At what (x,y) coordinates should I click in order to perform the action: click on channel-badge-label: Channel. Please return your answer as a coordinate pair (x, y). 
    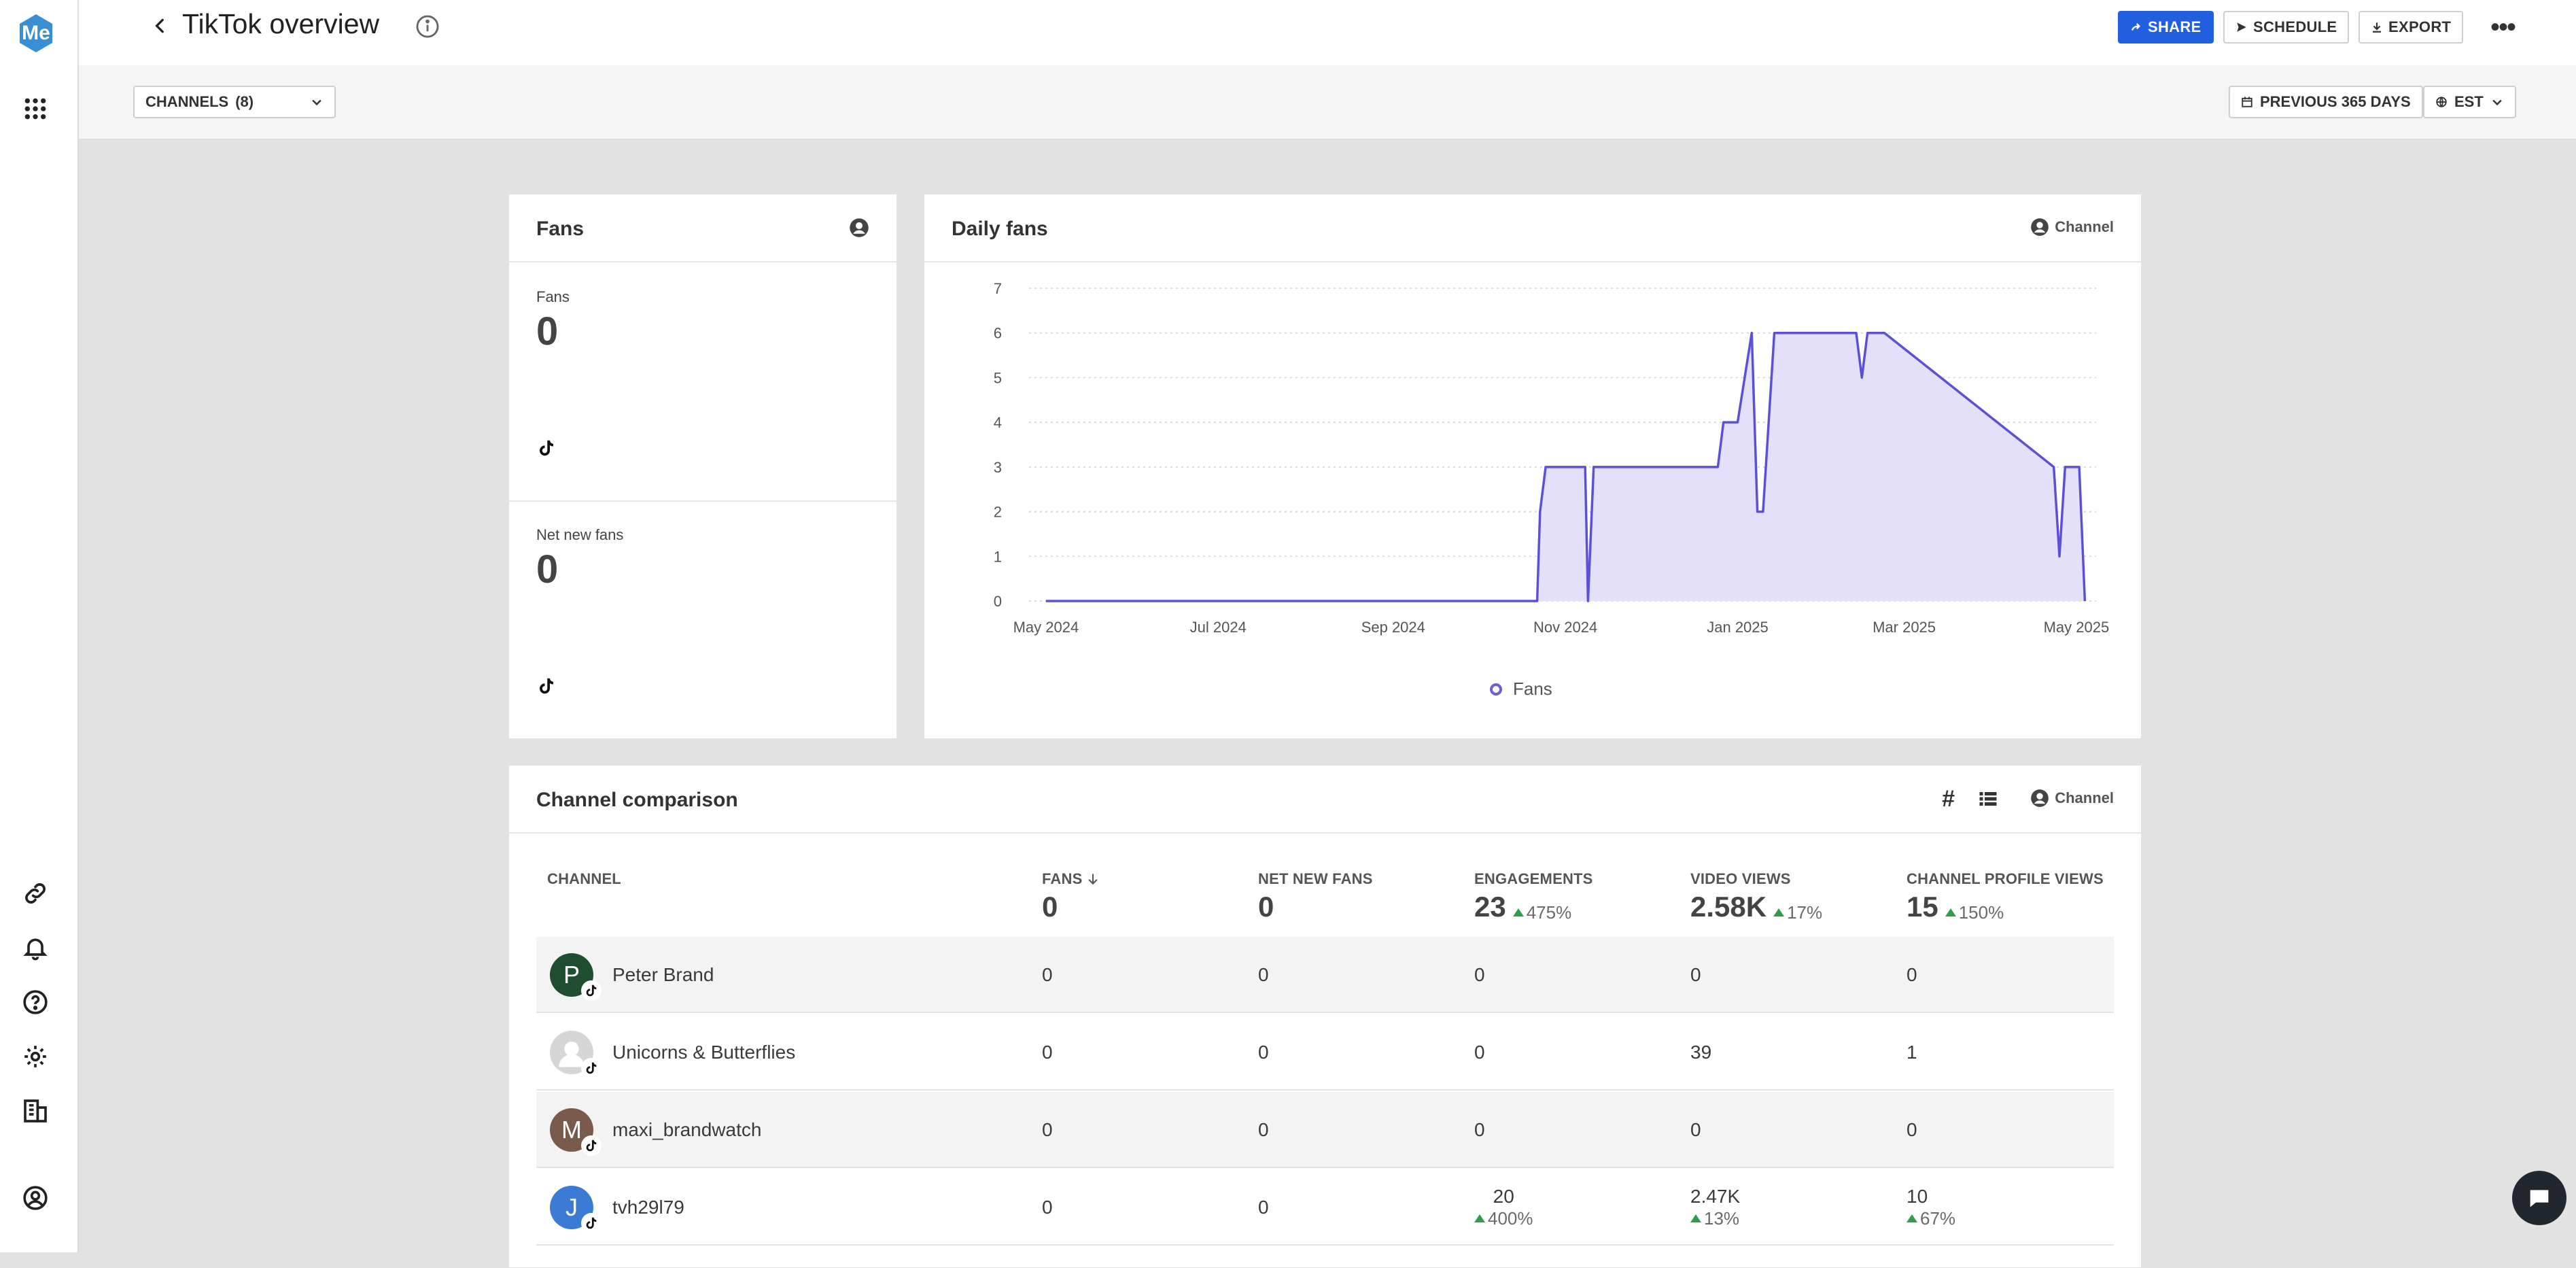
    Looking at the image, I should click on (2084, 797).